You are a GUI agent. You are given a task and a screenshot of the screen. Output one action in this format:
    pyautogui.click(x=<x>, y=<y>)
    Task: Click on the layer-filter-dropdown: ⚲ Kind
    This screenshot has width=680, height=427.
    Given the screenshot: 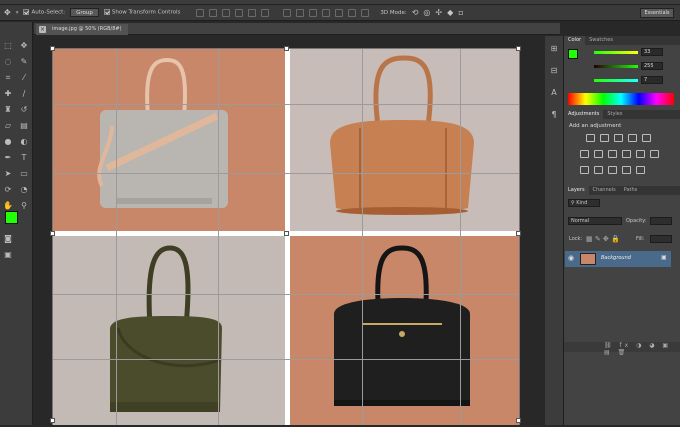 What is the action you would take?
    pyautogui.click(x=584, y=203)
    